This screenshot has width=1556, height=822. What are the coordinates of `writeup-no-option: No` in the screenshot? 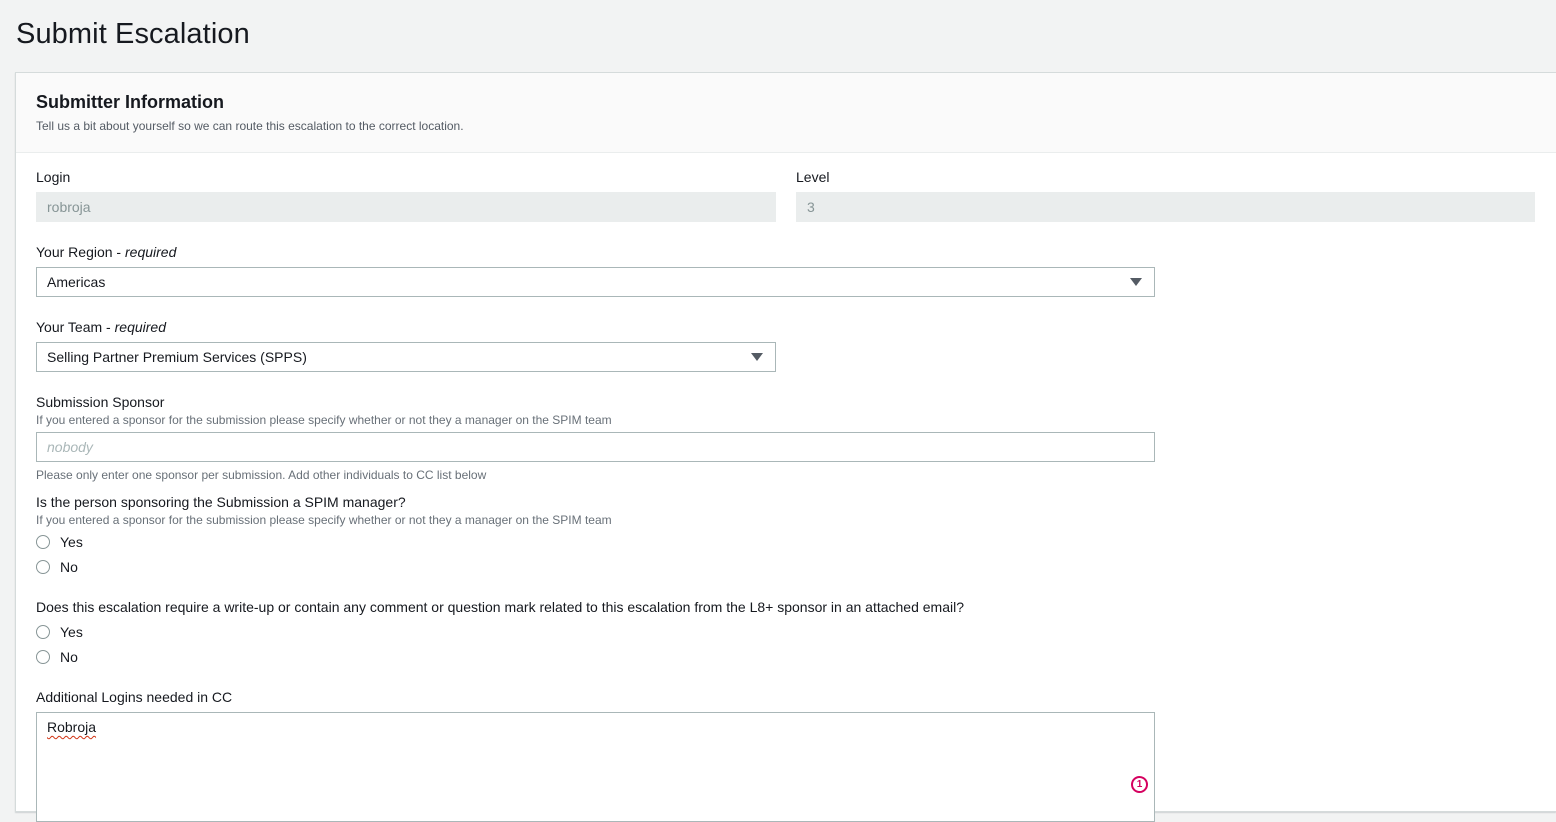 It's located at (57, 657).